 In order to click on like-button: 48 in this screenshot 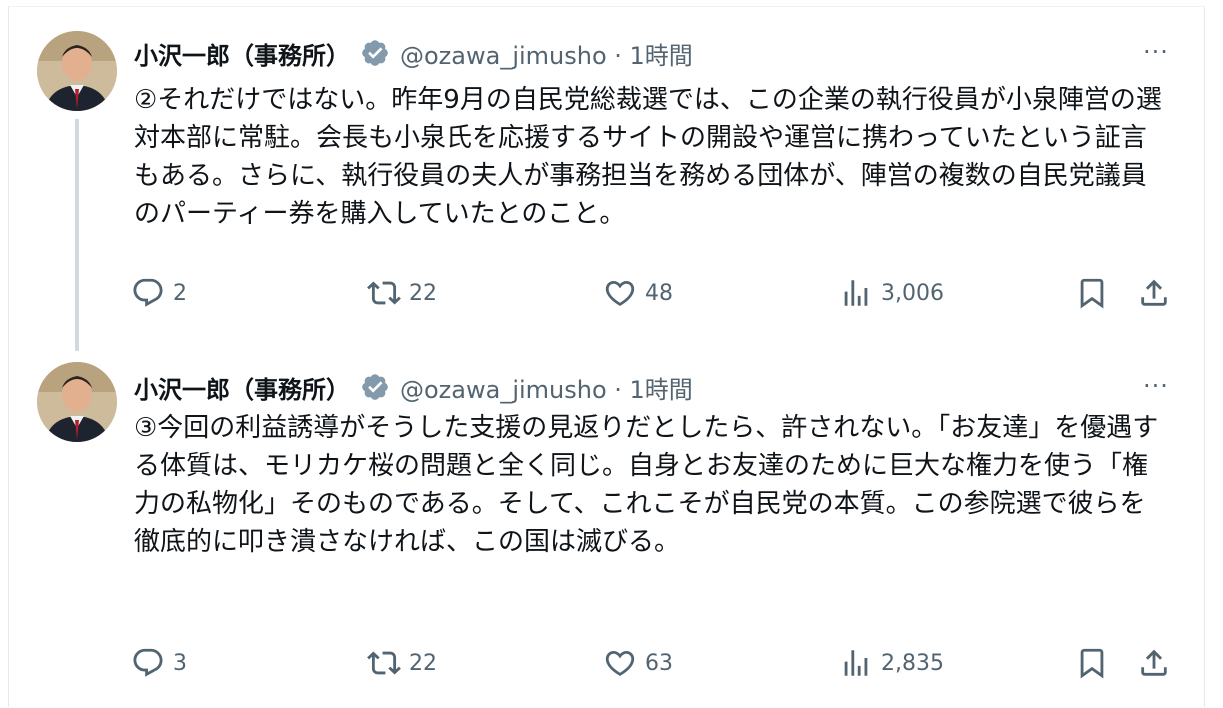, I will do `click(638, 293)`.